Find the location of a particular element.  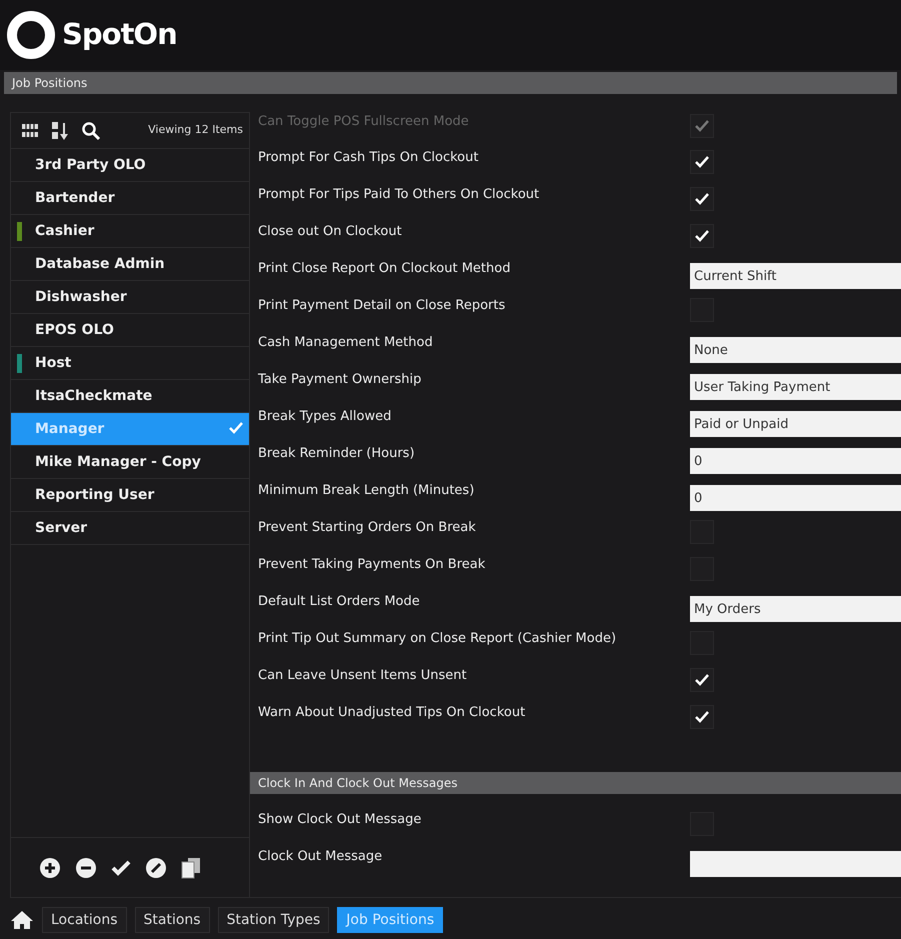

list-item: 3rd Party OLO is located at coordinates (130, 165).